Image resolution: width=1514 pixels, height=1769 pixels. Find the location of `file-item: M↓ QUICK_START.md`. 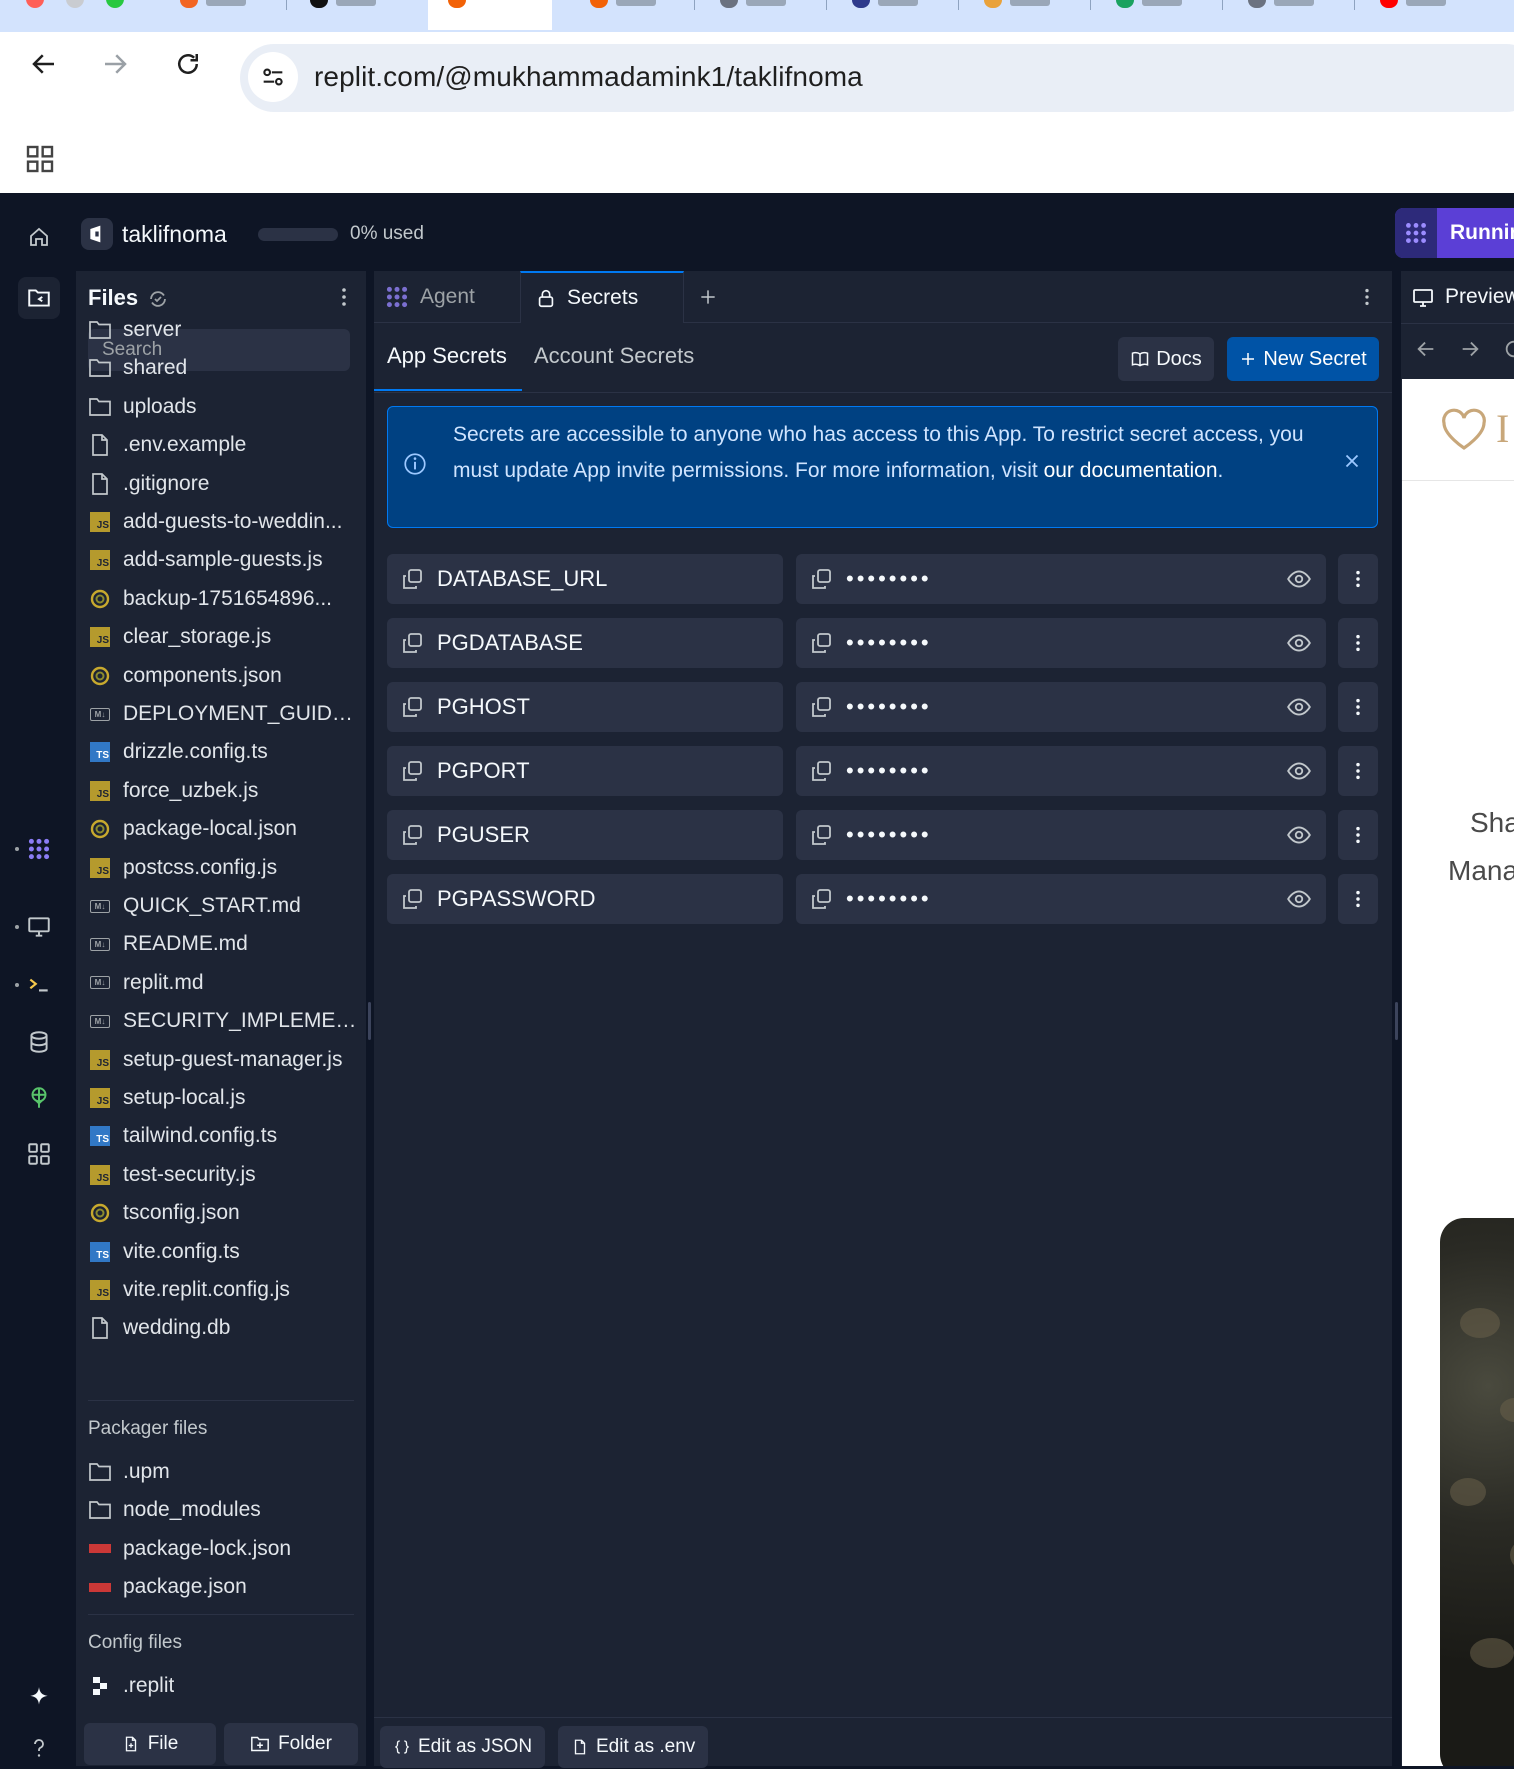

file-item: M↓ QUICK_START.md is located at coordinates (223, 906).